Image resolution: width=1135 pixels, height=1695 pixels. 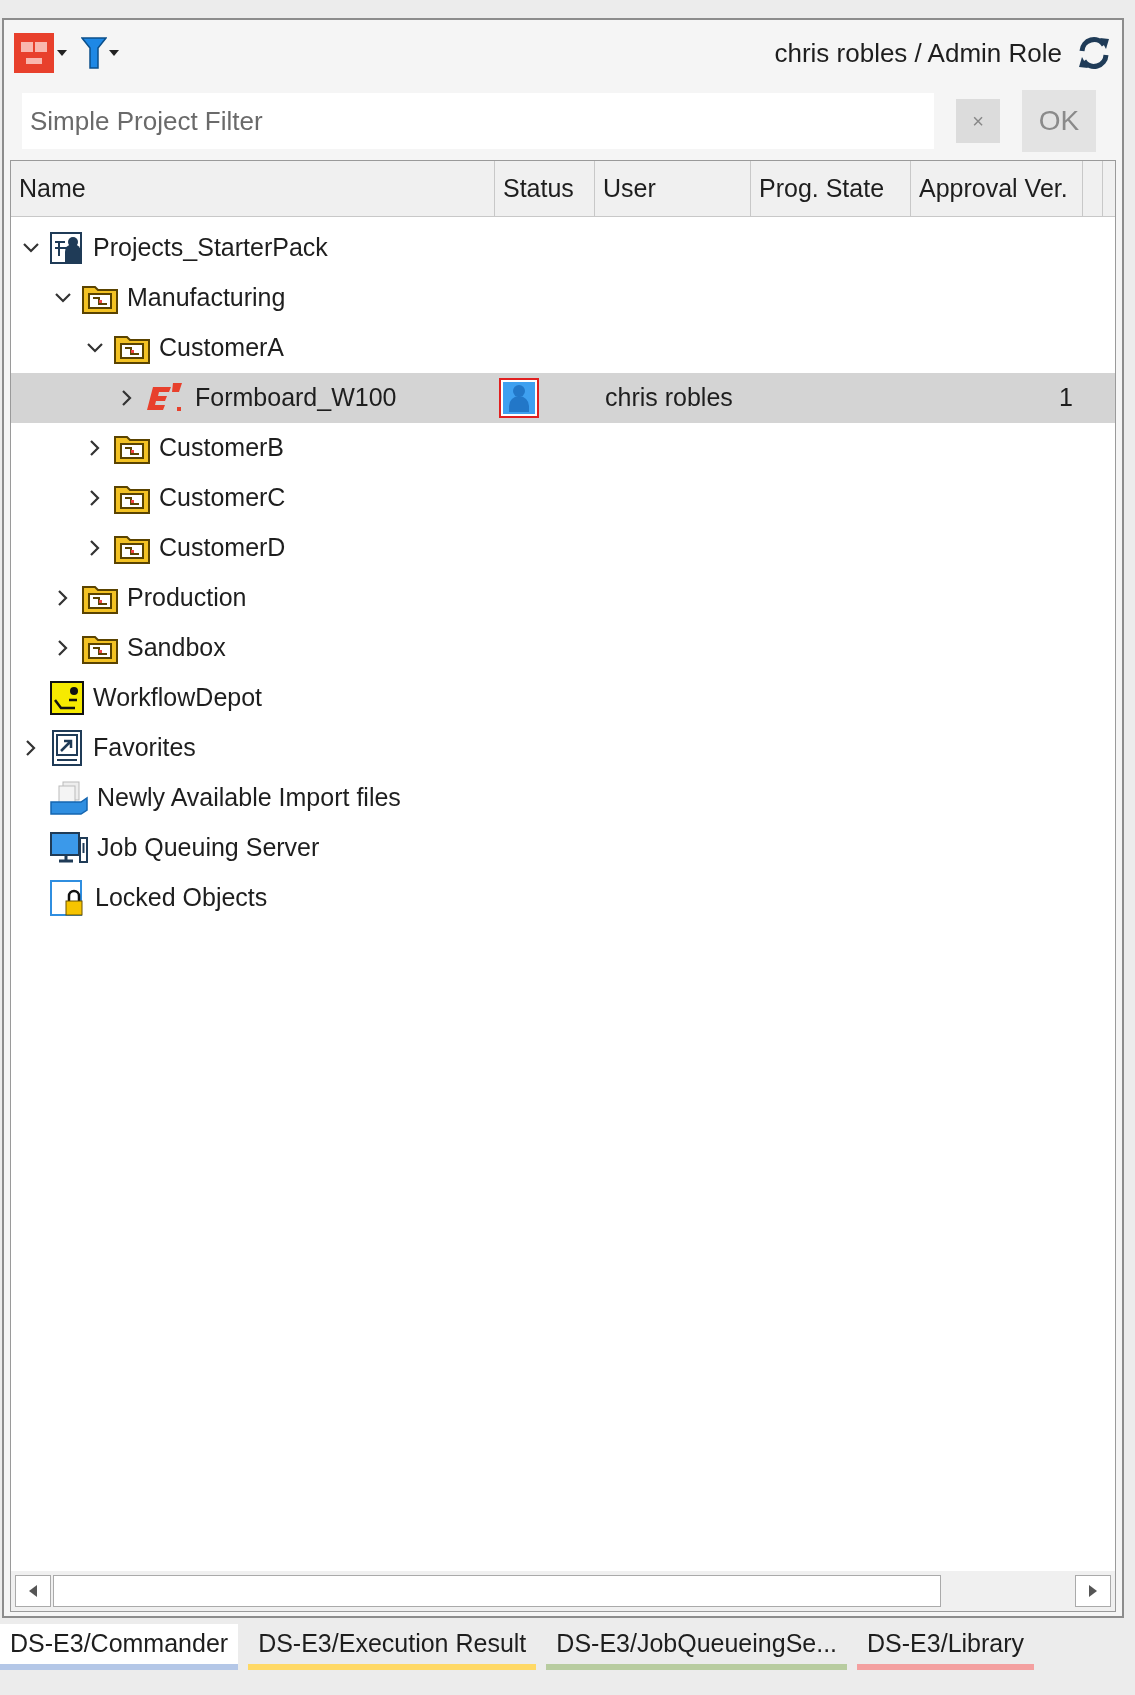 I want to click on scroll-right-button, so click(x=1093, y=1591).